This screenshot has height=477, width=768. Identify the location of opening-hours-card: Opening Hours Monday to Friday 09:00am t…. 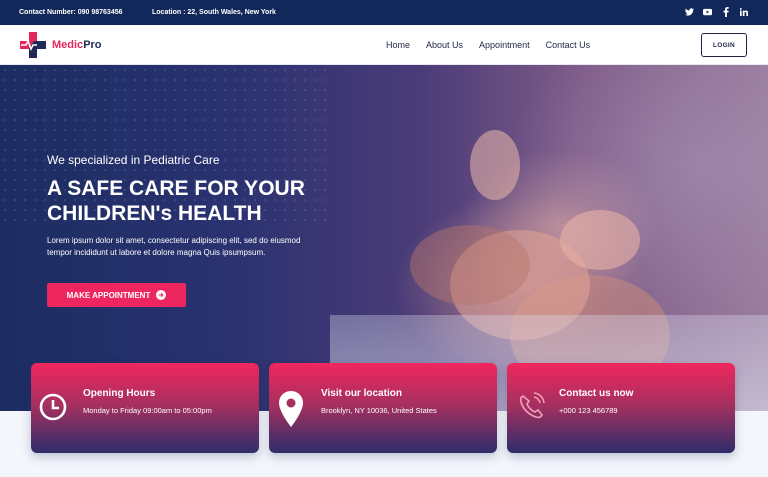
(145, 408).